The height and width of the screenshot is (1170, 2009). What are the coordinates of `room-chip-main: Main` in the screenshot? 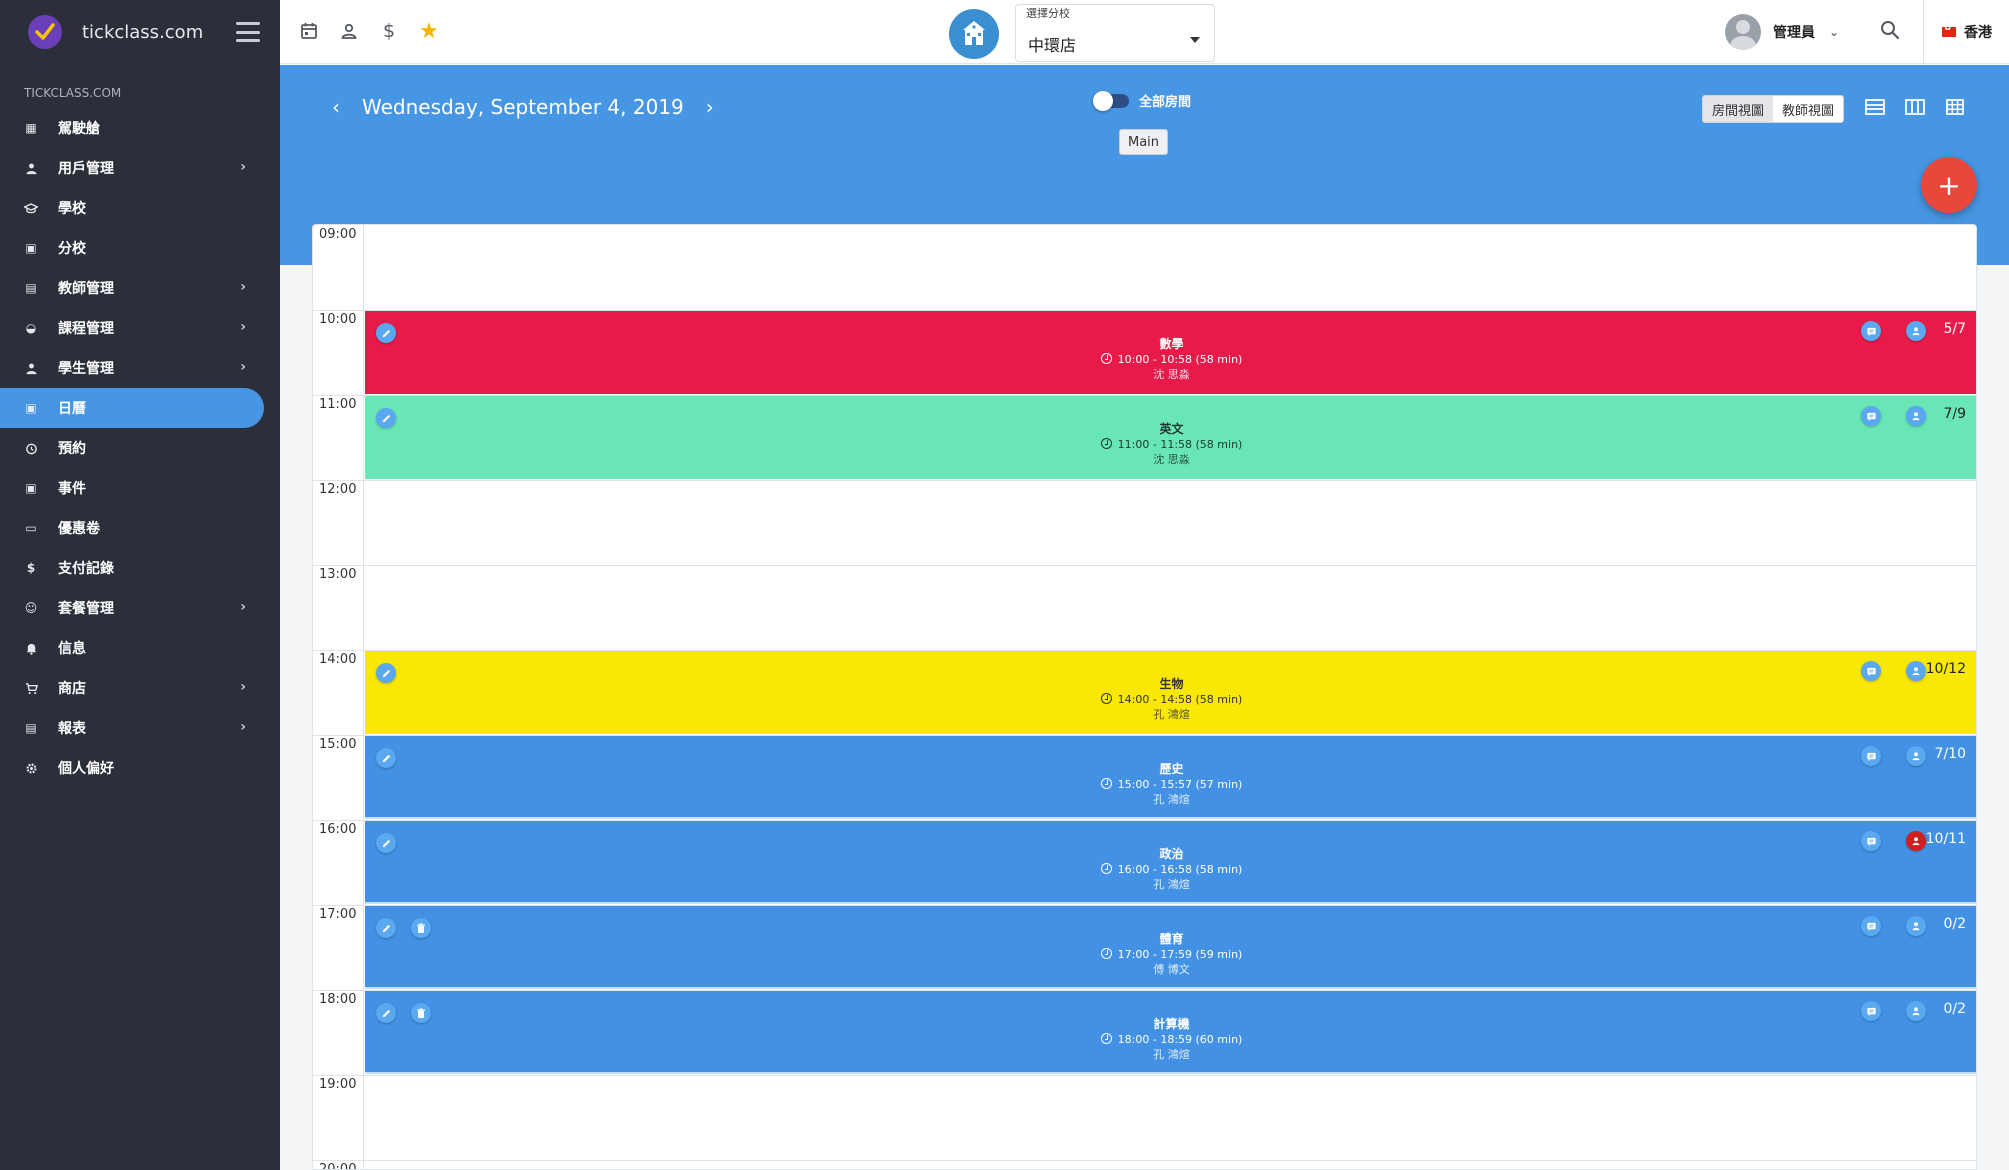 It's located at (1144, 142).